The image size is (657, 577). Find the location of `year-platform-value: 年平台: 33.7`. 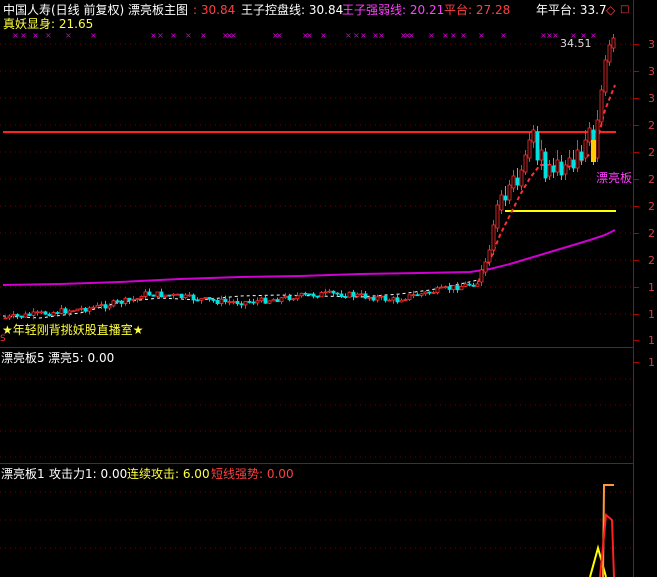

year-platform-value: 年平台: 33.7 is located at coordinates (571, 10).